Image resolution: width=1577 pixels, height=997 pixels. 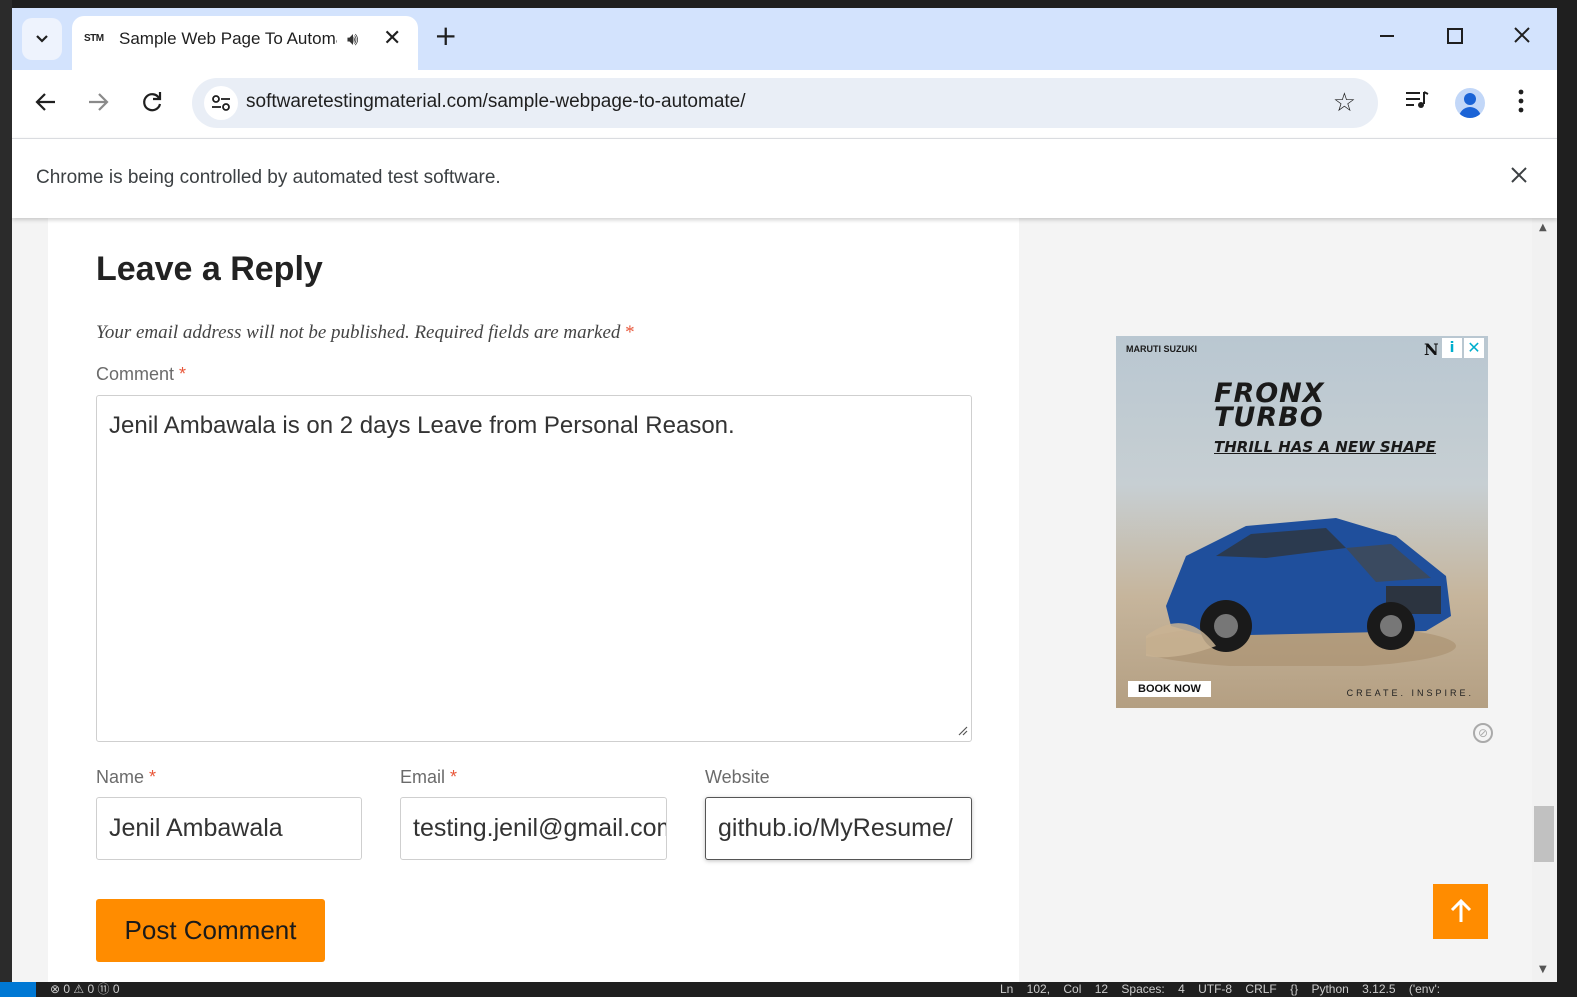 What do you see at coordinates (221, 103) in the screenshot?
I see `site-settings-icon` at bounding box center [221, 103].